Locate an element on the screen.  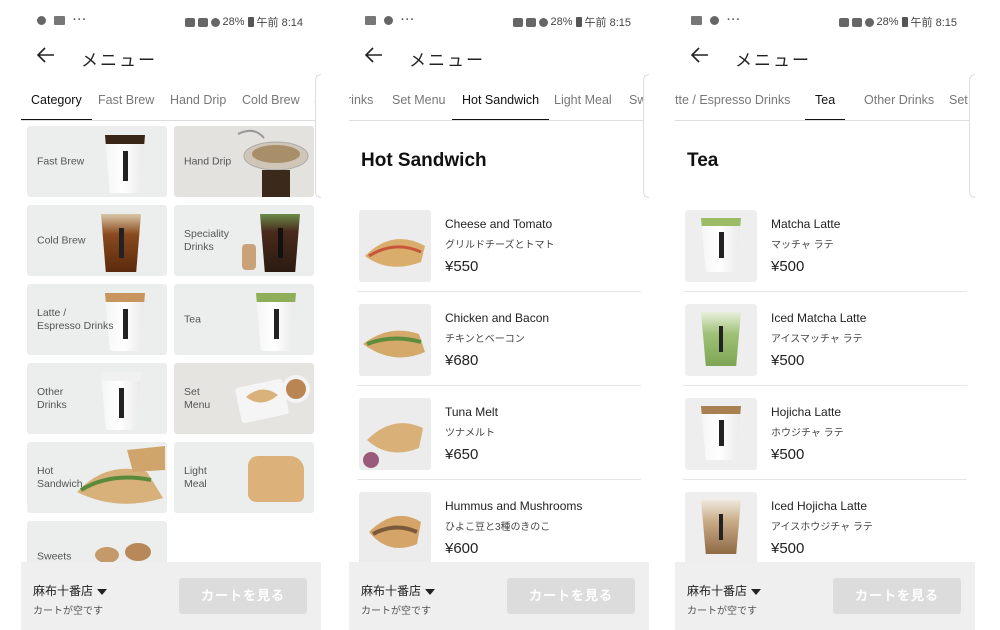
status-bar: ··· 28% 午前 8:14 is located at coordinates (171, 23).